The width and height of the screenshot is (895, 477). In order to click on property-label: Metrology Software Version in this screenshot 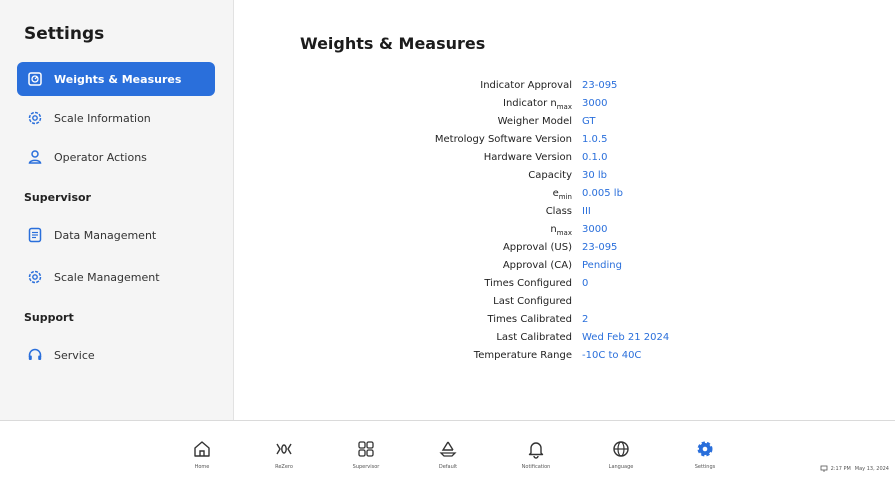, I will do `click(503, 139)`.